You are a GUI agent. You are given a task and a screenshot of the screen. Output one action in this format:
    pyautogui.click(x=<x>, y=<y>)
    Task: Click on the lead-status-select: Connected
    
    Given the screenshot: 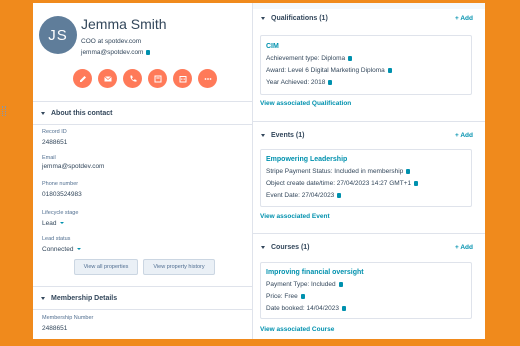 What is the action you would take?
    pyautogui.click(x=62, y=249)
    